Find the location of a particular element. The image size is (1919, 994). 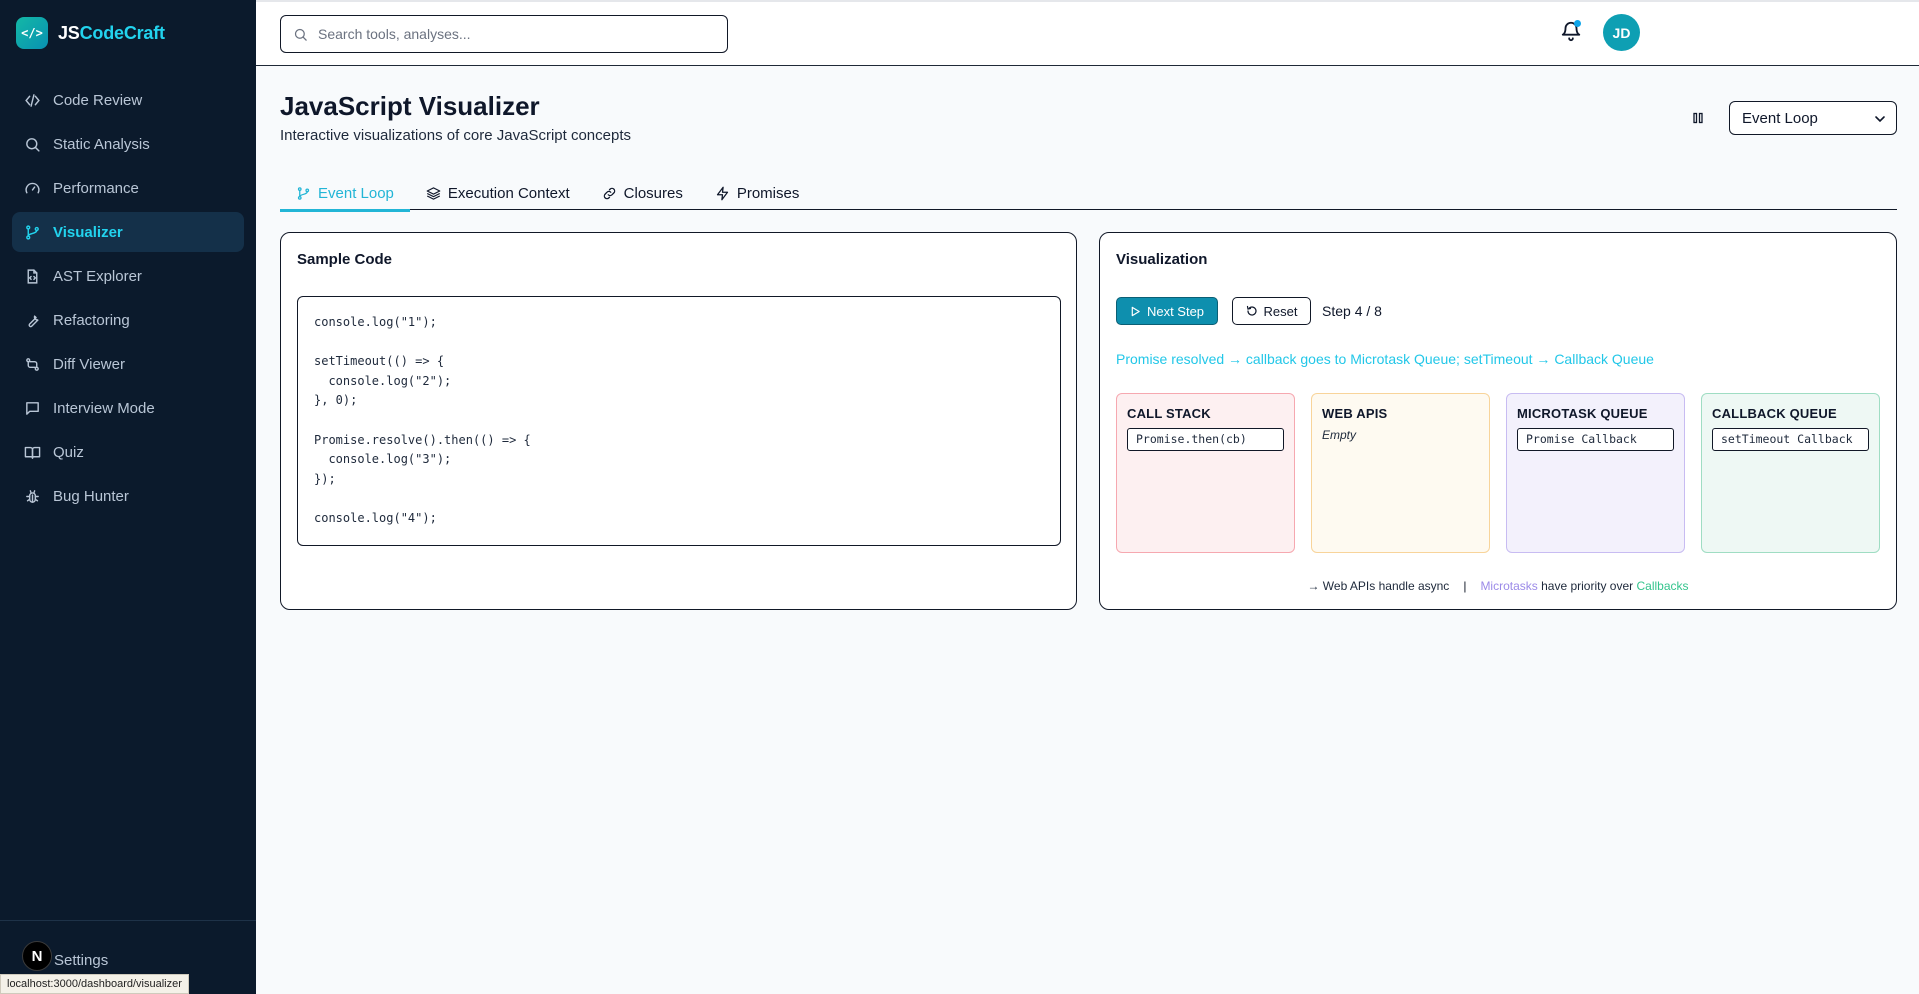

visualization-title: Visualization is located at coordinates (1162, 259).